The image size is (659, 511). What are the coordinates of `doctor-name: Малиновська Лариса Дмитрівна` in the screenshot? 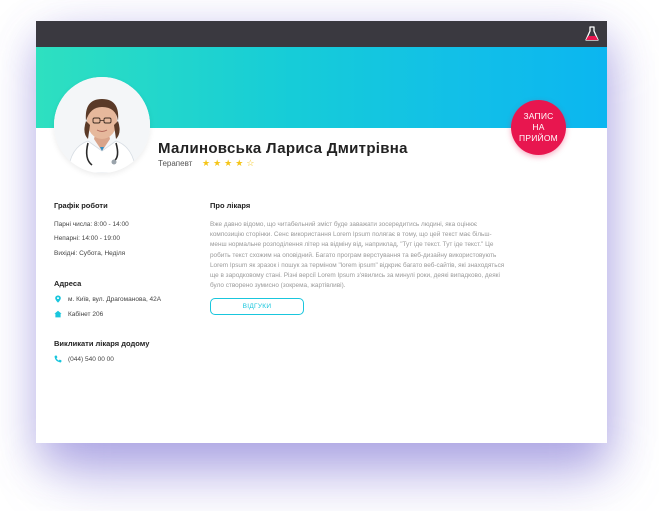 It's located at (283, 148).